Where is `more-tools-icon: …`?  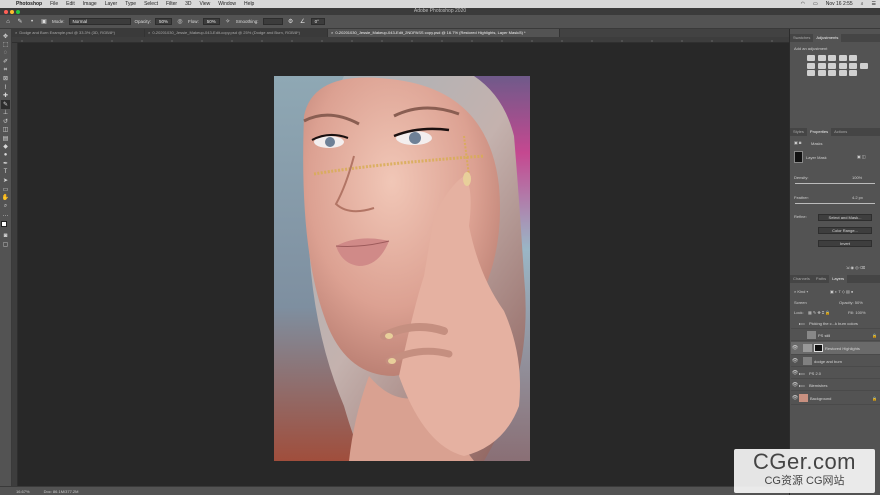 more-tools-icon: … is located at coordinates (5, 215).